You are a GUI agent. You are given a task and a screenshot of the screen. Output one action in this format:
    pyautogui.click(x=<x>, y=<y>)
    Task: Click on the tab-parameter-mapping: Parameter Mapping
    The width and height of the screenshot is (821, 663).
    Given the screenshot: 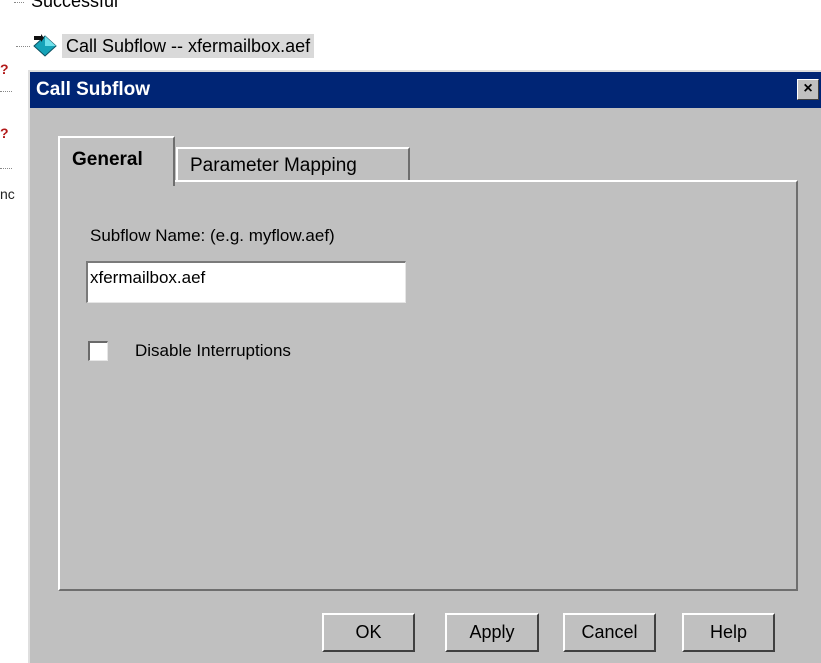 What is the action you would take?
    pyautogui.click(x=293, y=165)
    